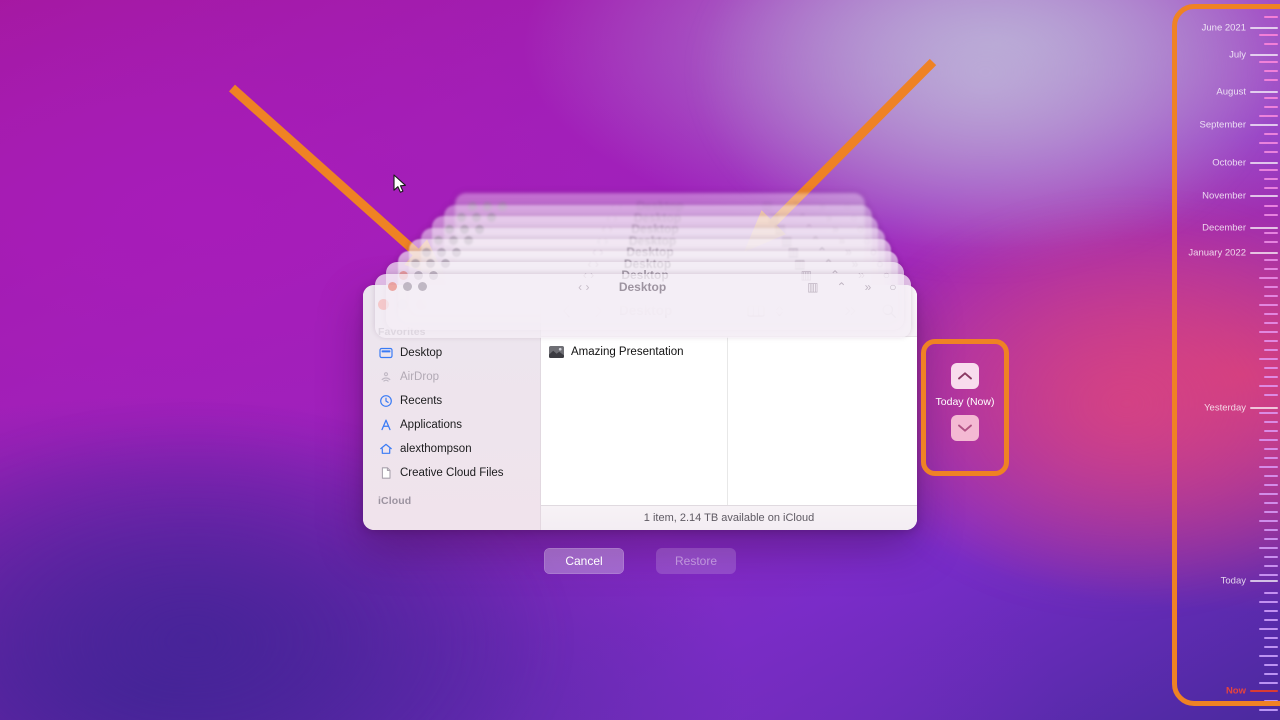 Image resolution: width=1280 pixels, height=720 pixels. Describe the element at coordinates (1237, 55) in the screenshot. I see `timeline-label: July` at that location.